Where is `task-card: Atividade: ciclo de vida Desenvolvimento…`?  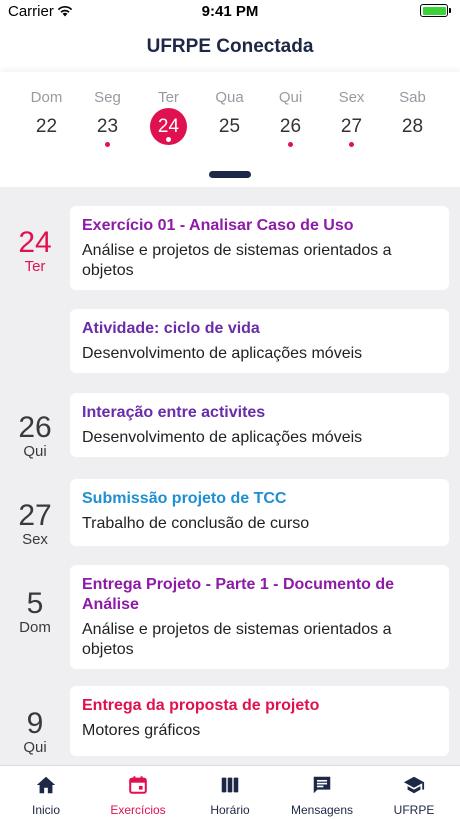 task-card: Atividade: ciclo de vida Desenvolvimento… is located at coordinates (259, 341).